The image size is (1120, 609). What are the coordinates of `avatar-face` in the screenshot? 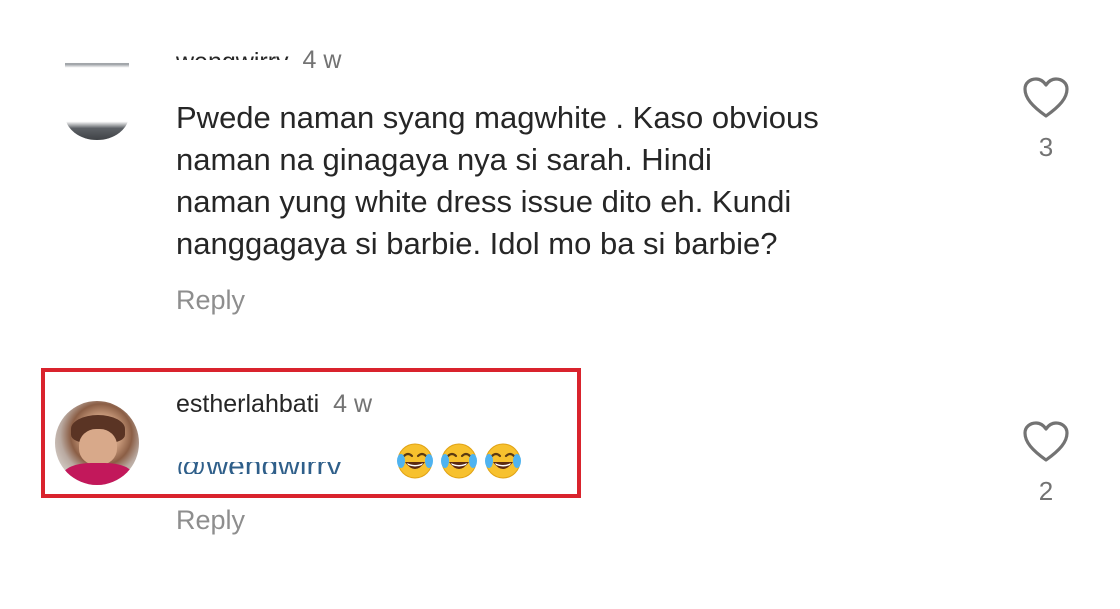 It's located at (98, 447).